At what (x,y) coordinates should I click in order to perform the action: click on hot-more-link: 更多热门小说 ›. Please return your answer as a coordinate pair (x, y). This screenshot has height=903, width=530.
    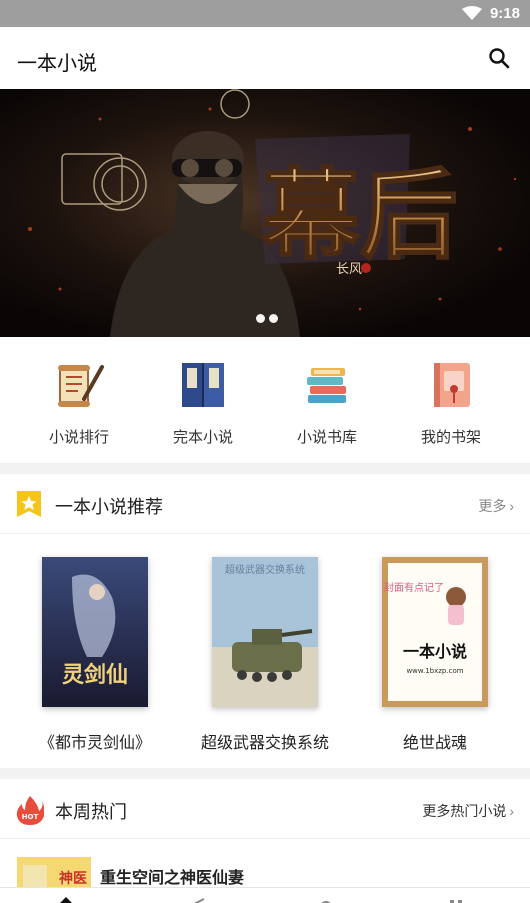
    Looking at the image, I should click on (468, 811).